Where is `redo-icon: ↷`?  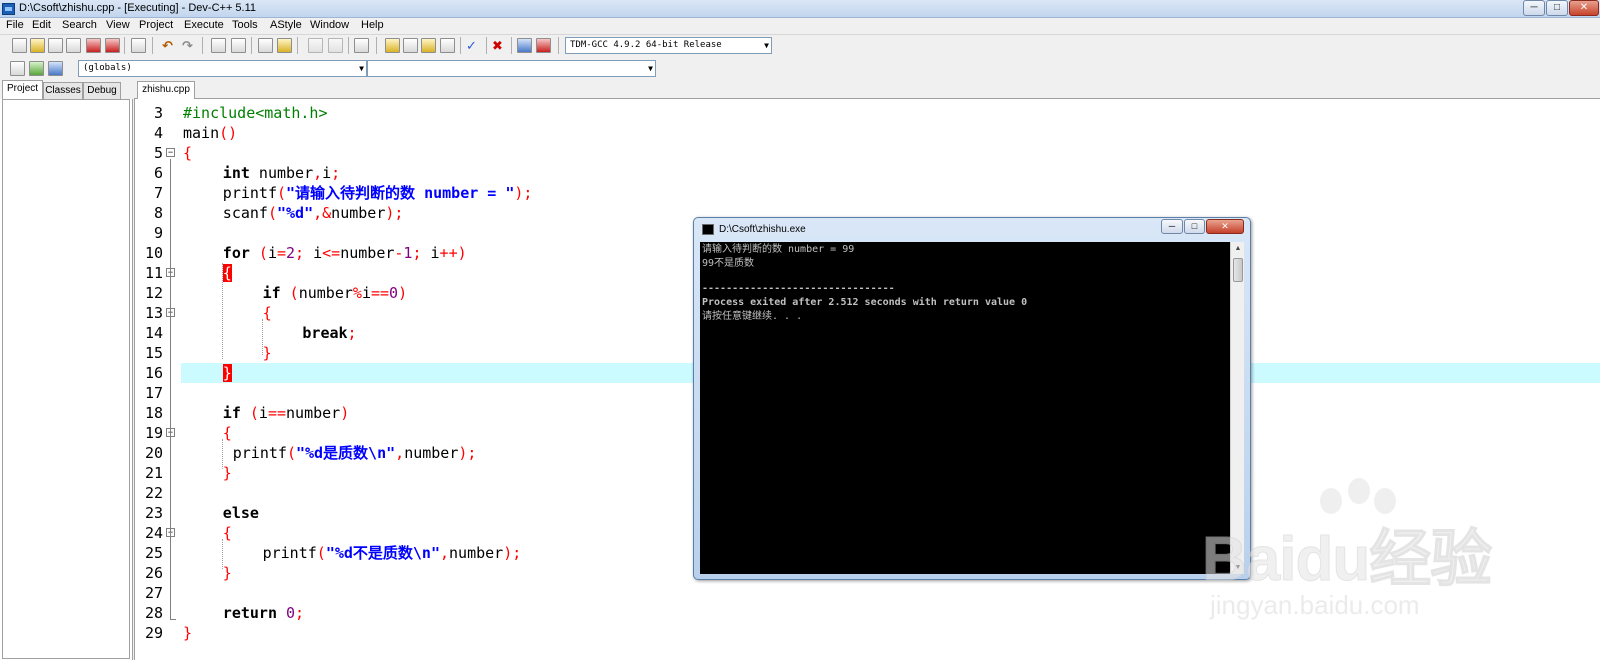
redo-icon: ↷ is located at coordinates (187, 45).